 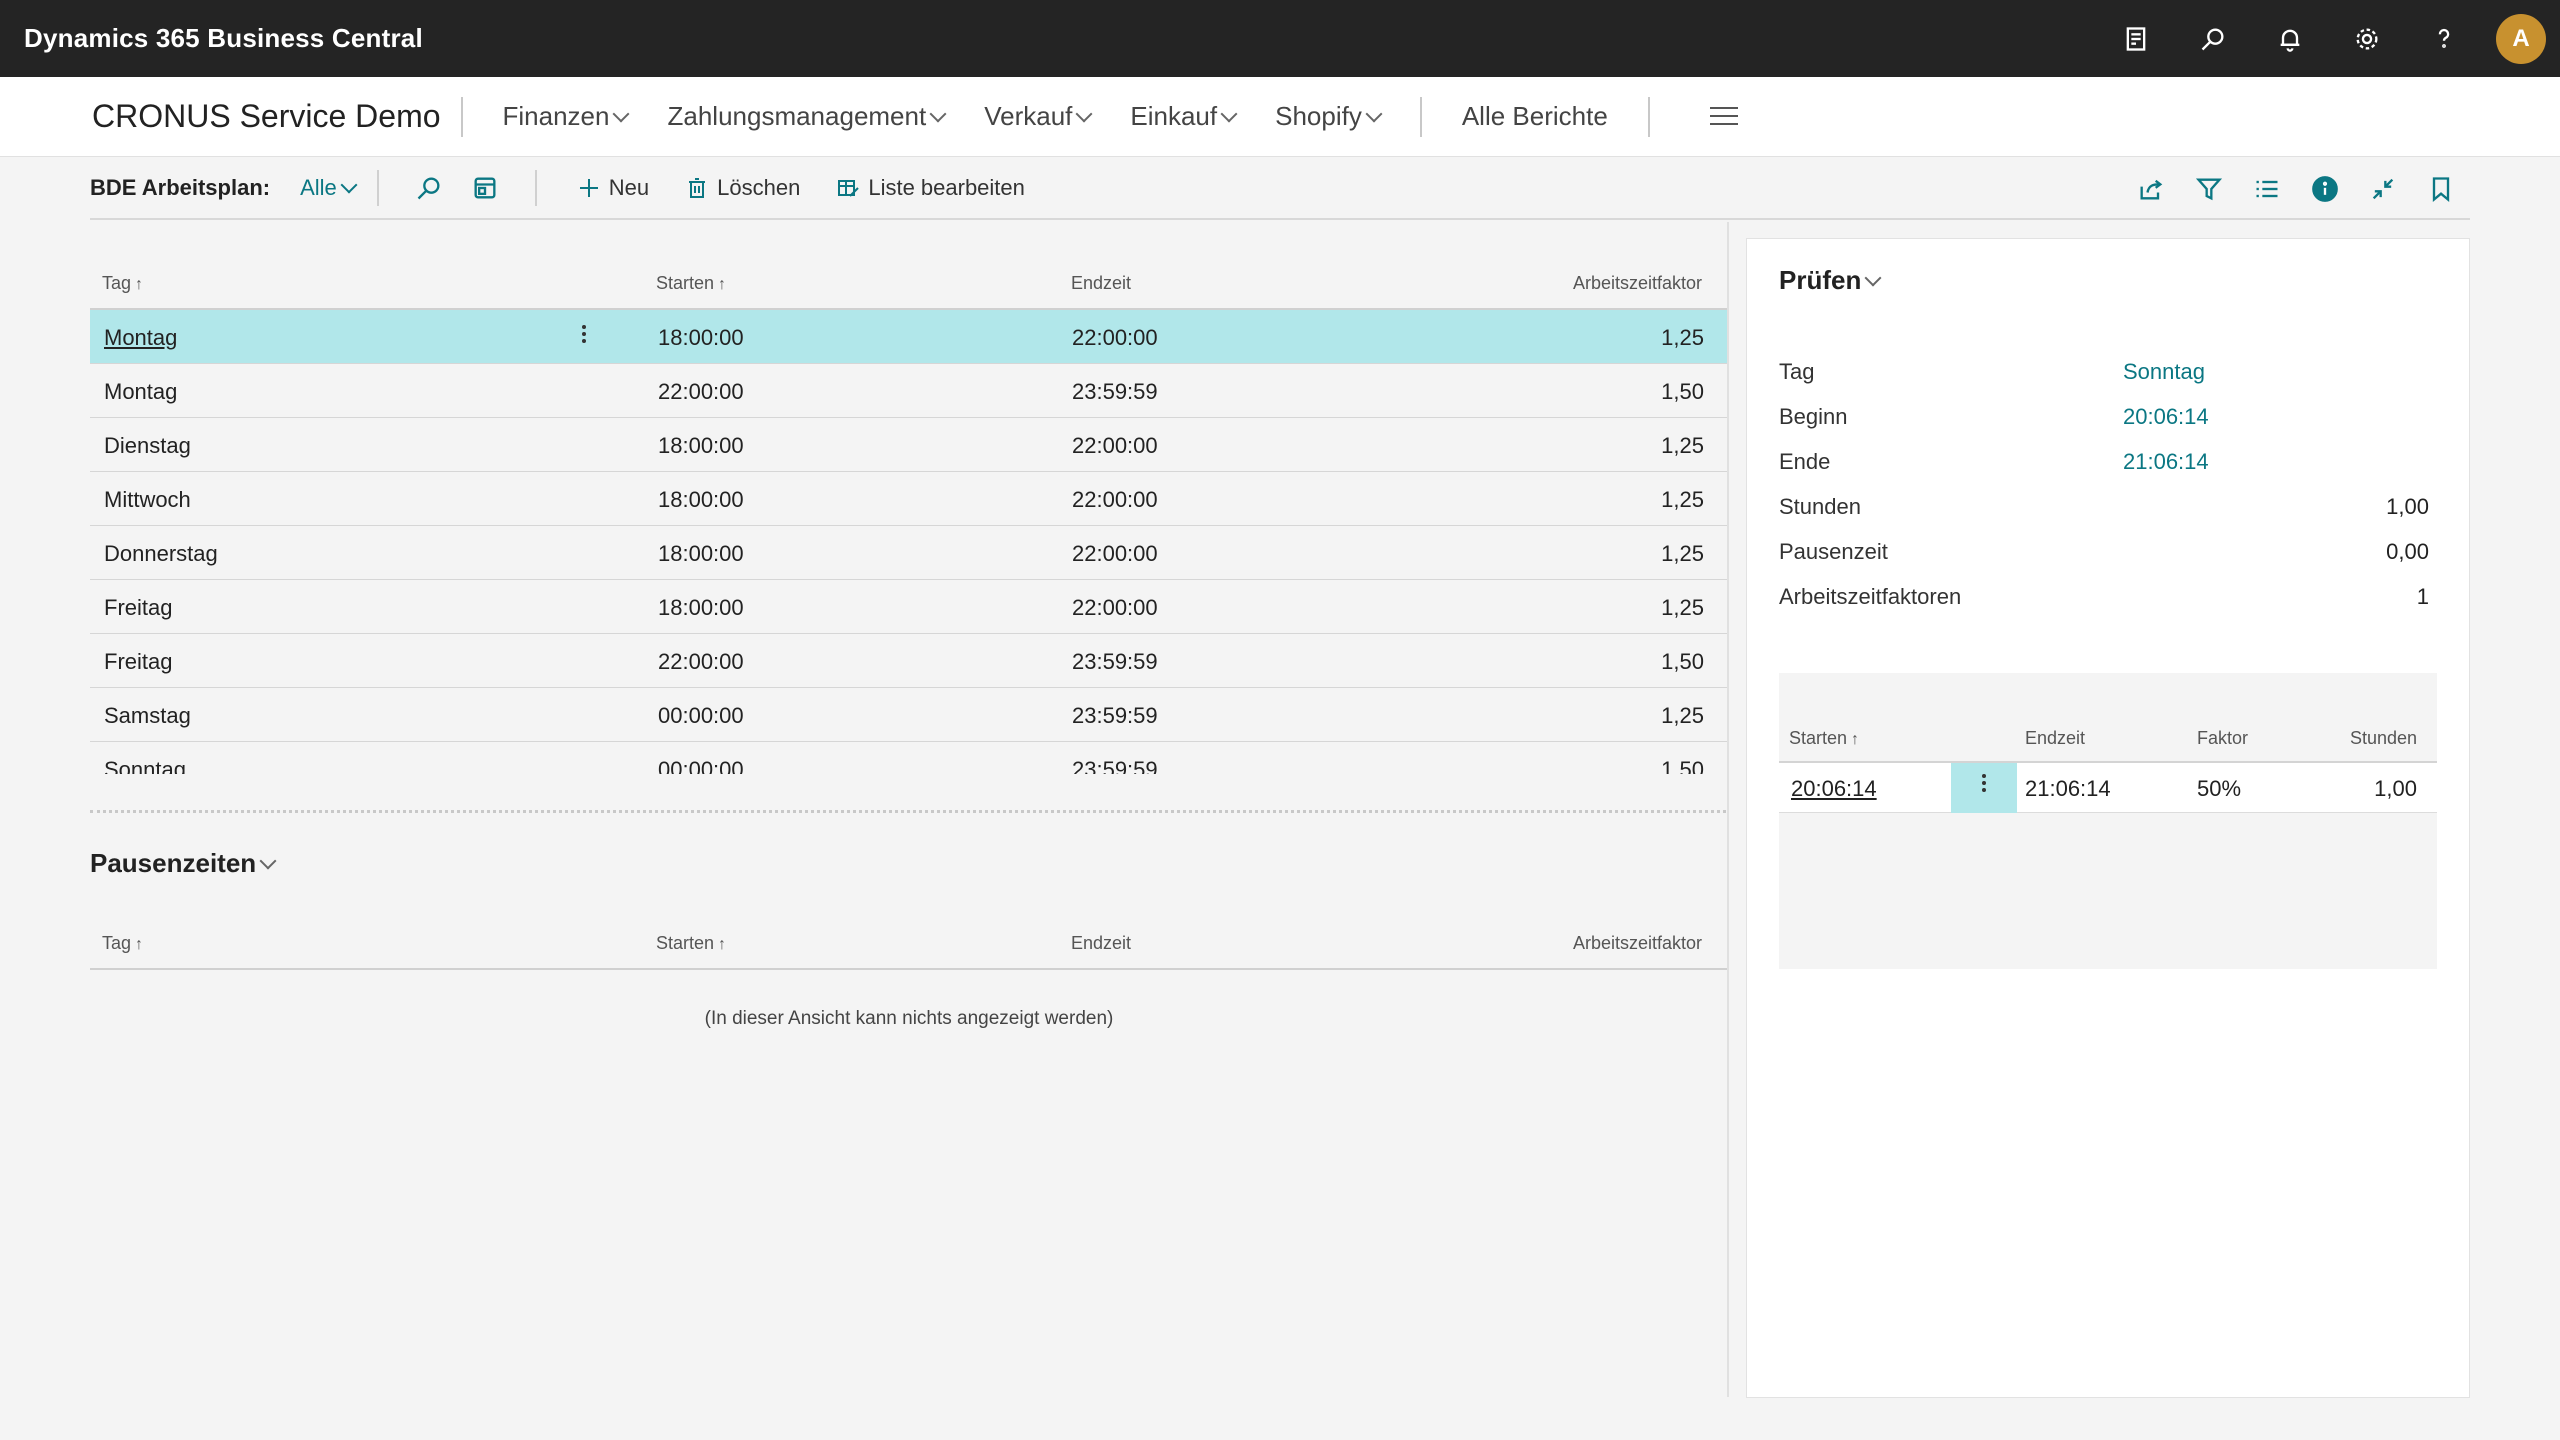 I want to click on nav-item-zahlungsmanagement: Zahlungsmanagement, so click(x=807, y=116).